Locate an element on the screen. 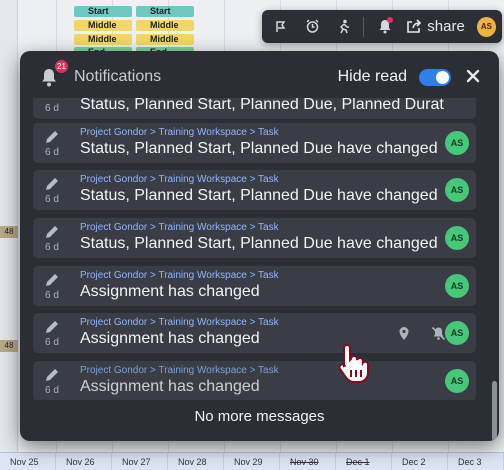 Image resolution: width=504 pixels, height=470 pixels. close-panel-button is located at coordinates (473, 77).